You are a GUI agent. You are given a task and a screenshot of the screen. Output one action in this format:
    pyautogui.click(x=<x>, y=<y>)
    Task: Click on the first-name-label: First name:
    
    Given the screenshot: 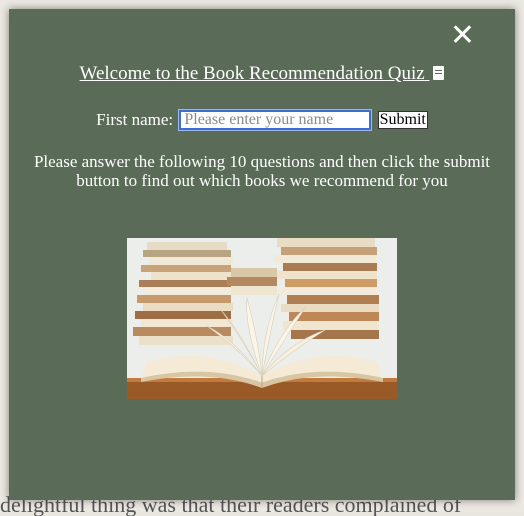 What is the action you would take?
    pyautogui.click(x=135, y=120)
    